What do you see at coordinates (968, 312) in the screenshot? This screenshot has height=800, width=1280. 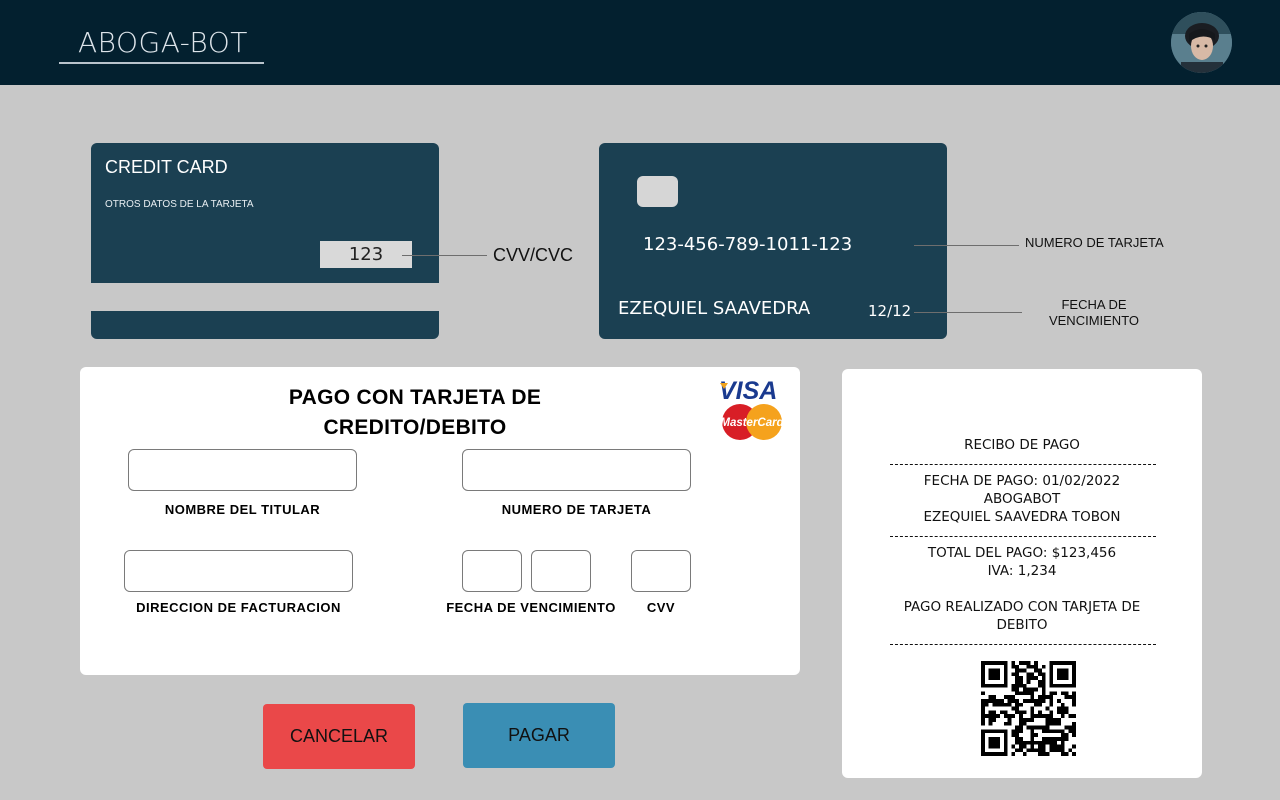 I see `expiry-annotation-line` at bounding box center [968, 312].